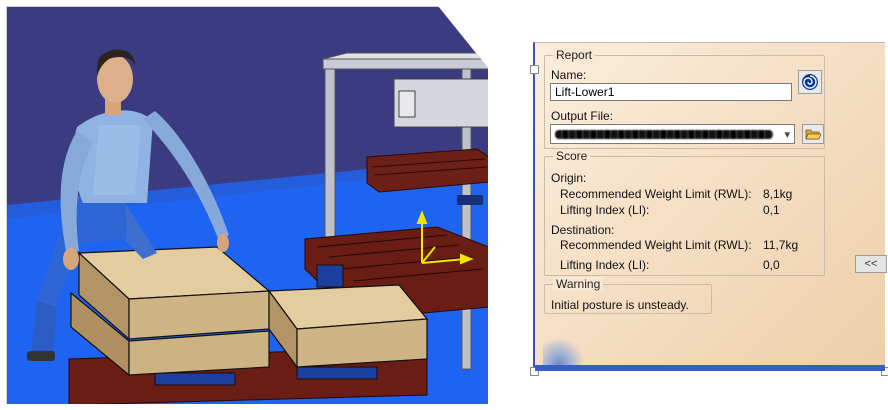 This screenshot has width=888, height=410. What do you see at coordinates (771, 210) in the screenshot?
I see `origin-li-value: 0,1` at bounding box center [771, 210].